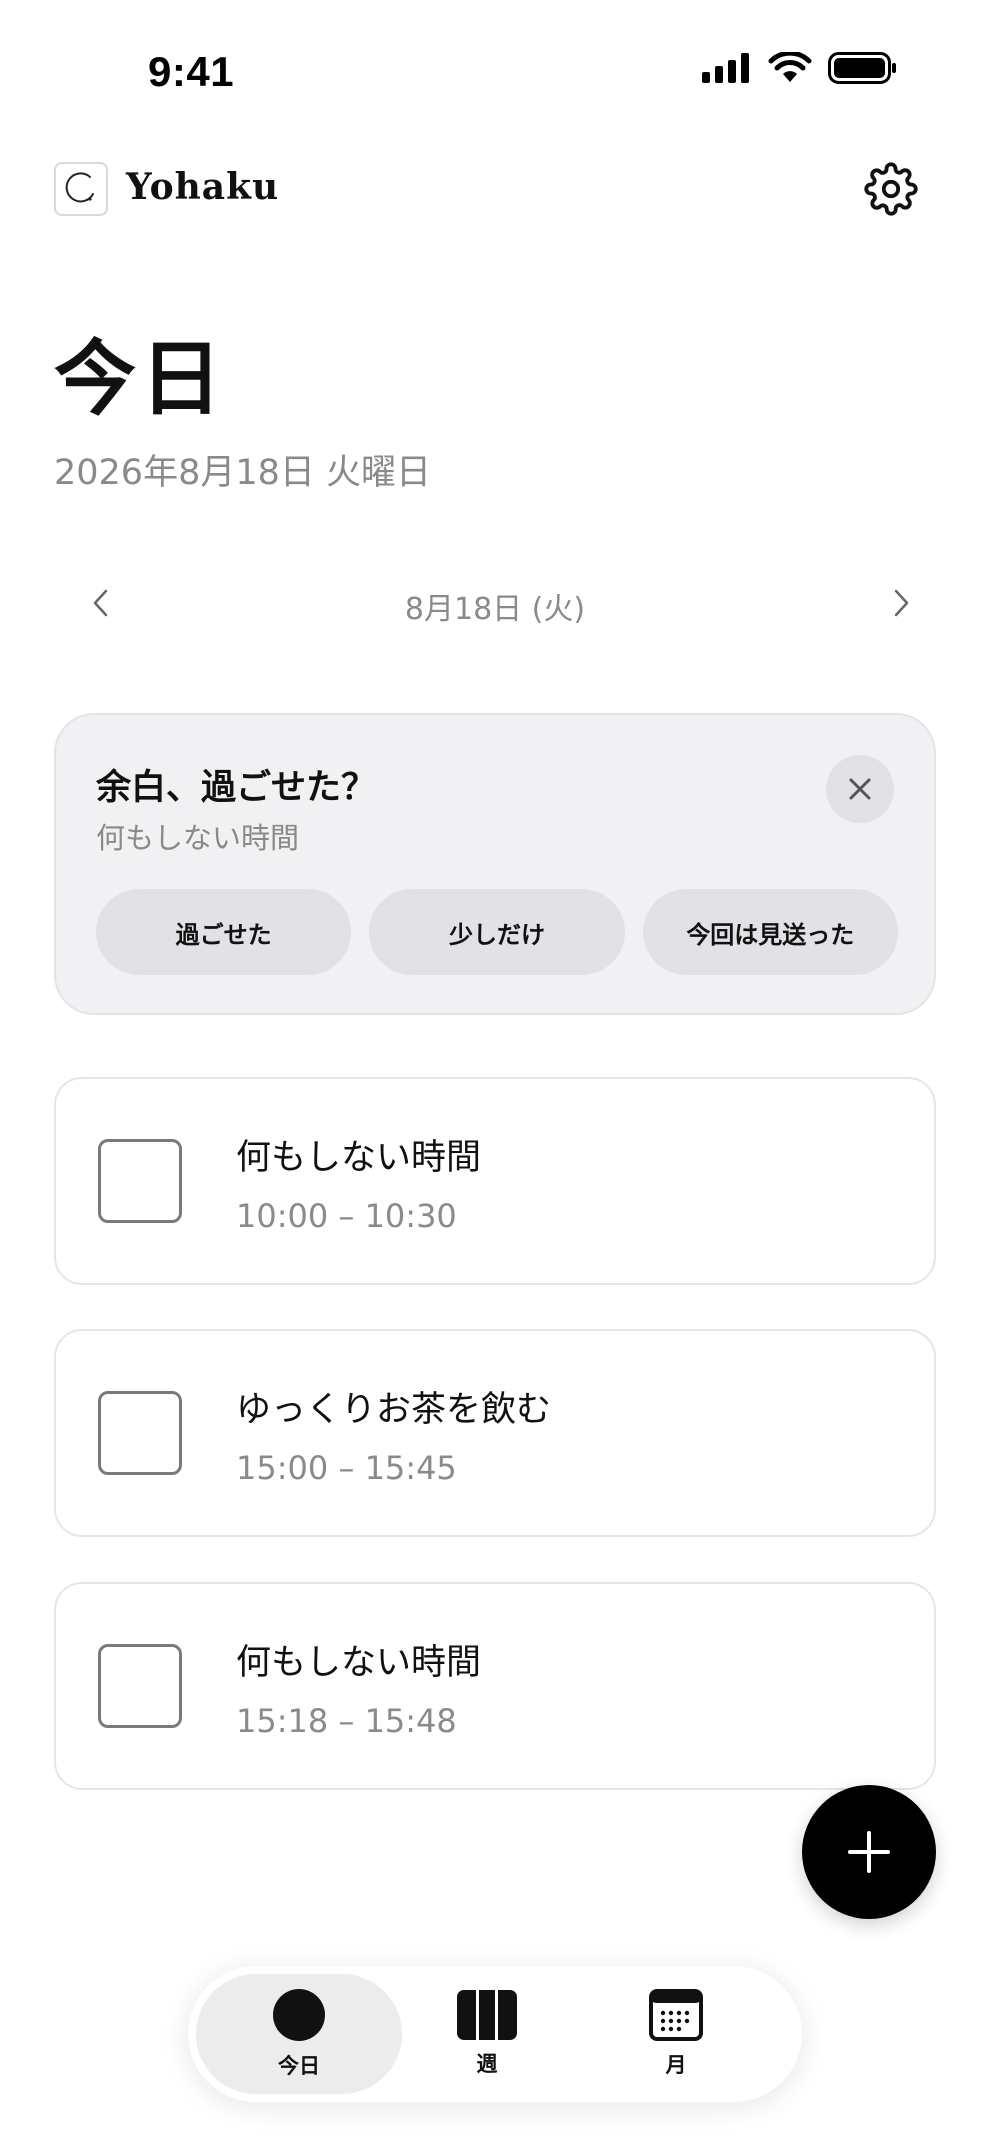 This screenshot has width=990, height=2151. What do you see at coordinates (346, 1216) in the screenshot?
I see `task-time: 10:00 – 10:30` at bounding box center [346, 1216].